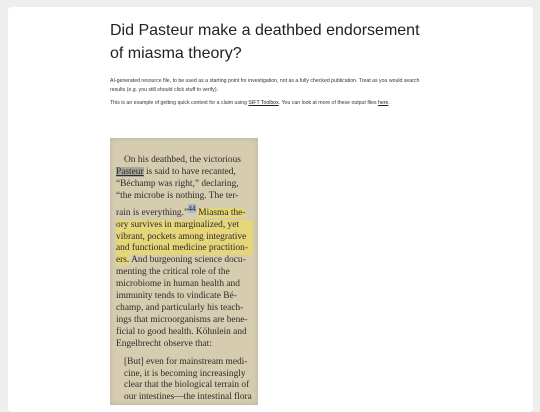 The width and height of the screenshot is (540, 412). I want to click on excerpt-line-highlighted: vibrant, pockets among integrative, so click(184, 237).